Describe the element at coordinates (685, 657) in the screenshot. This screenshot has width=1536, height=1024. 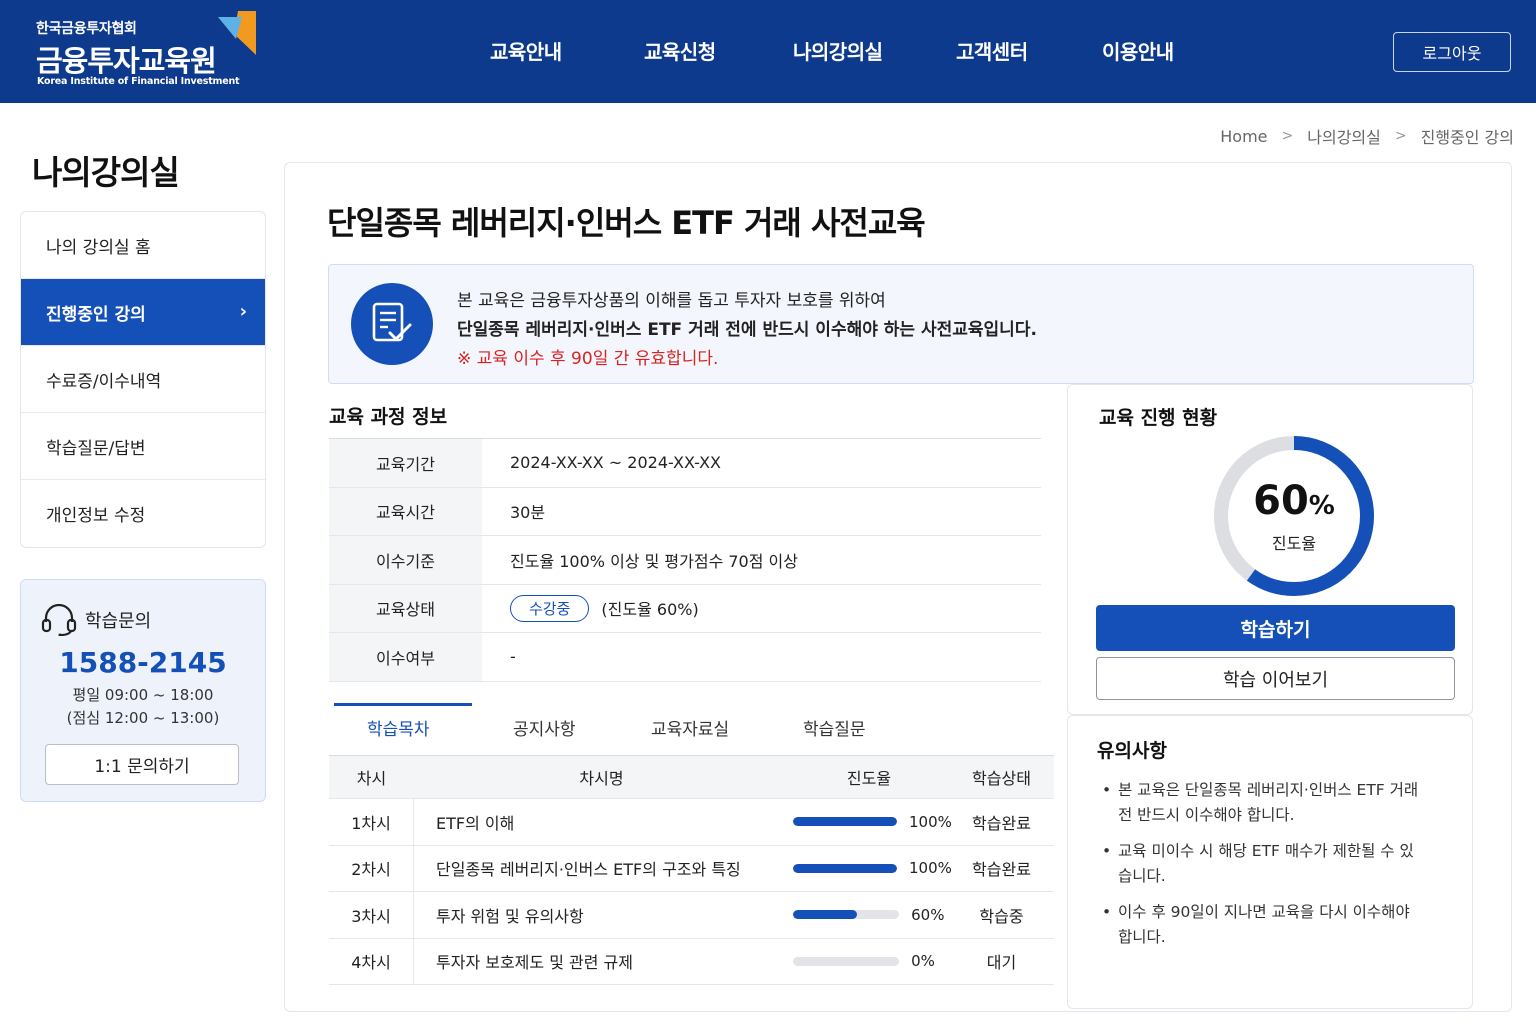
I see `info-row-completion: 이수여부 -` at that location.